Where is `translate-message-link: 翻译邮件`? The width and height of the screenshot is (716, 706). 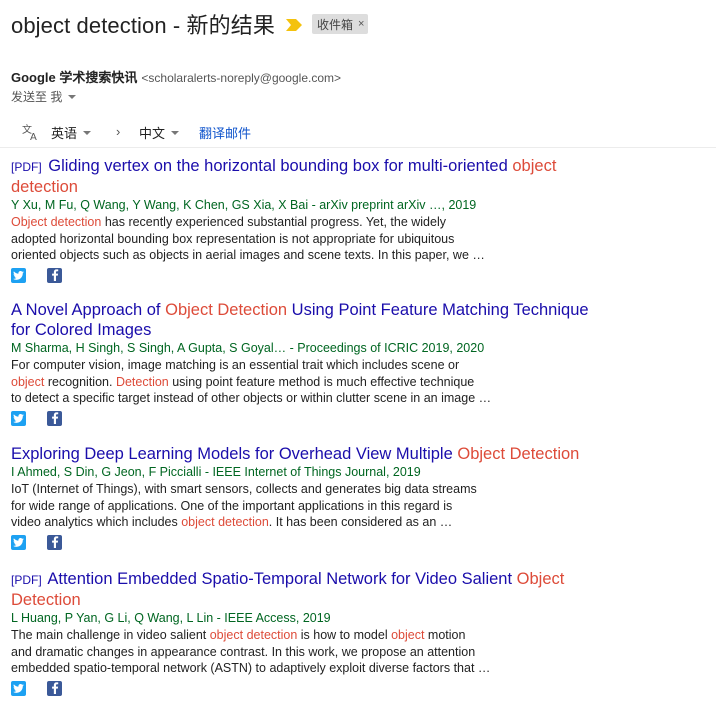 translate-message-link: 翻译邮件 is located at coordinates (225, 132).